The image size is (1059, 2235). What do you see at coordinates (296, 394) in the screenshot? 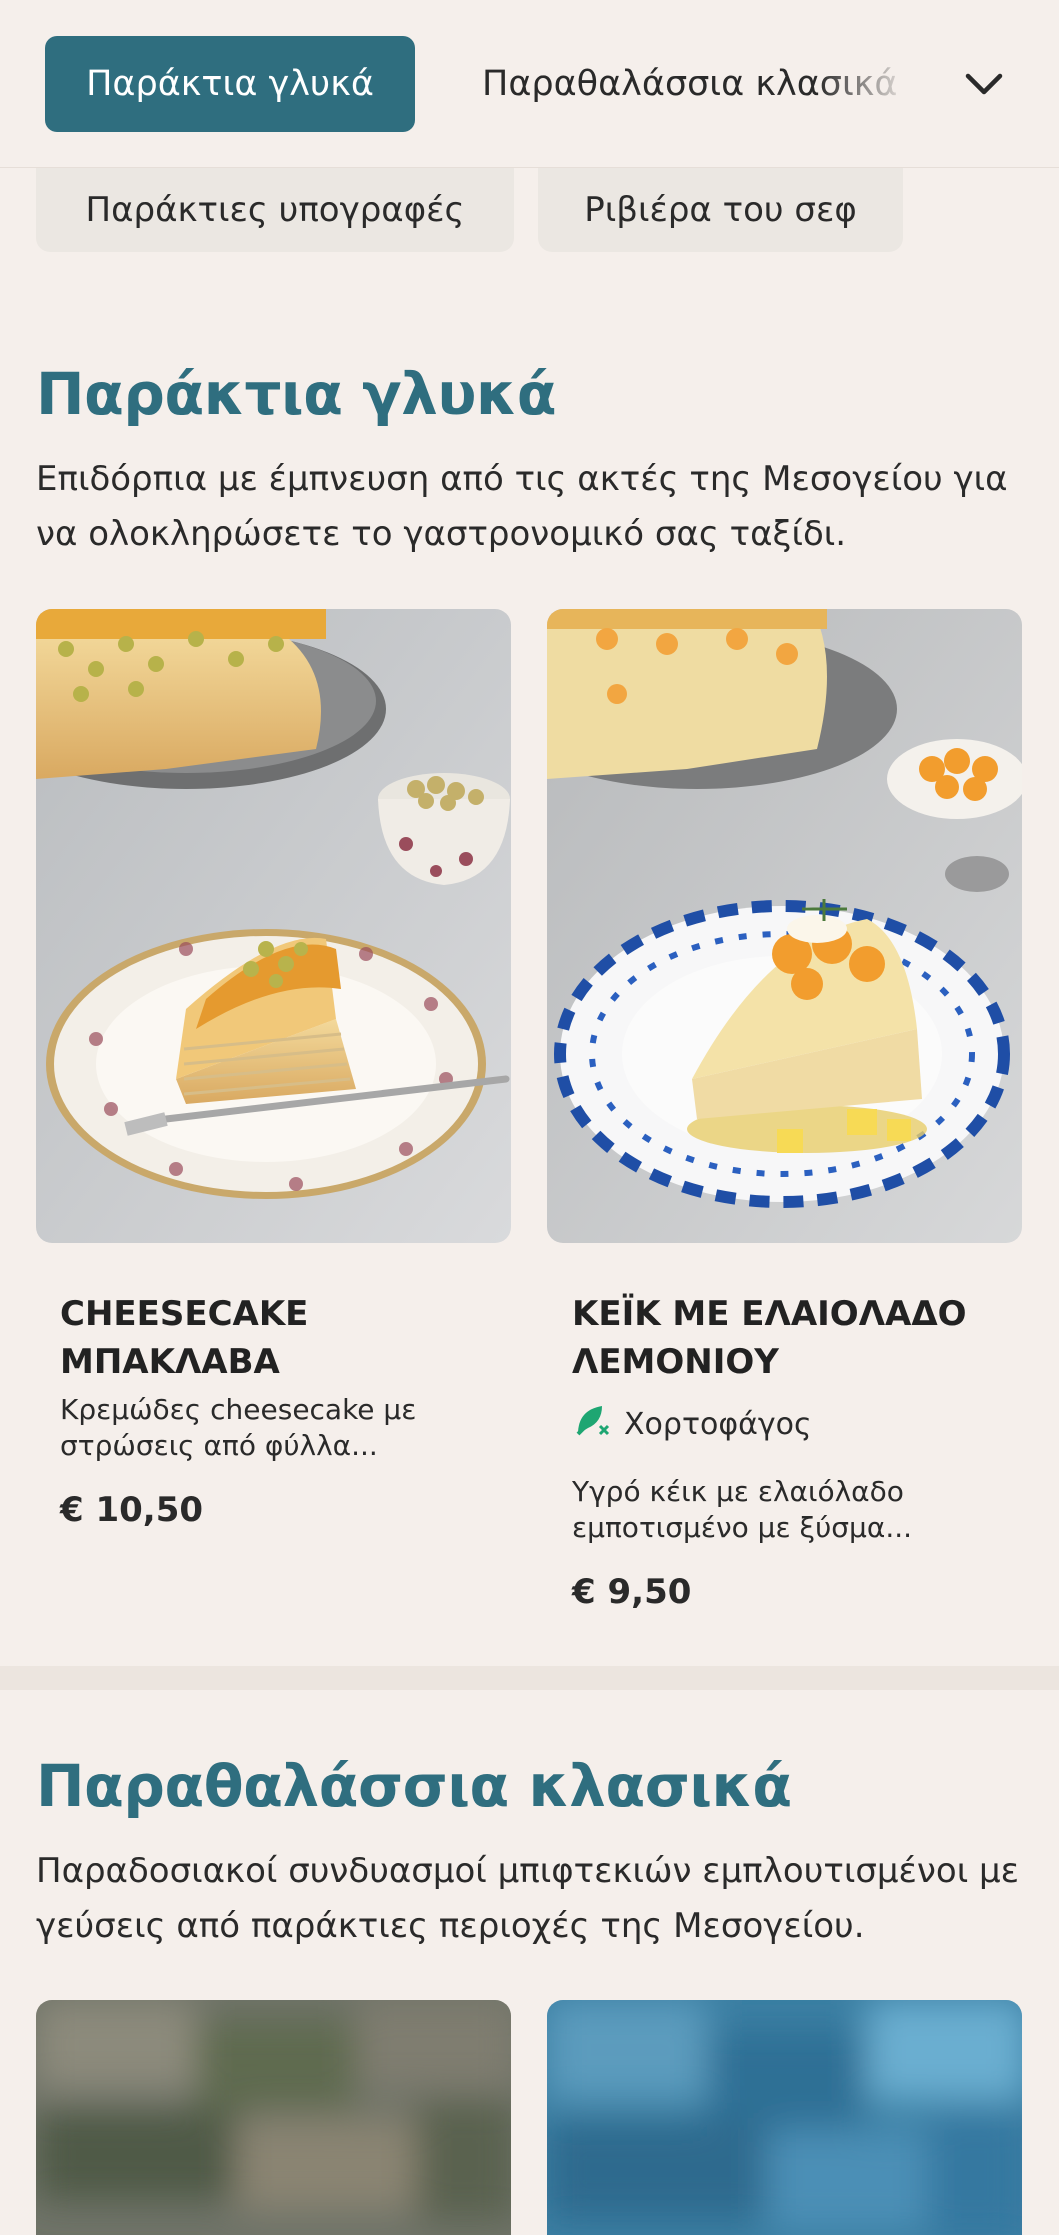
I see `section-title: Παράκτια γλυκά` at bounding box center [296, 394].